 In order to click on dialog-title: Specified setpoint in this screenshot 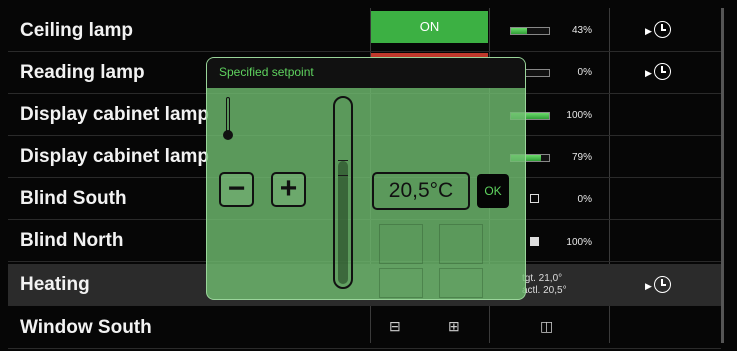, I will do `click(366, 73)`.